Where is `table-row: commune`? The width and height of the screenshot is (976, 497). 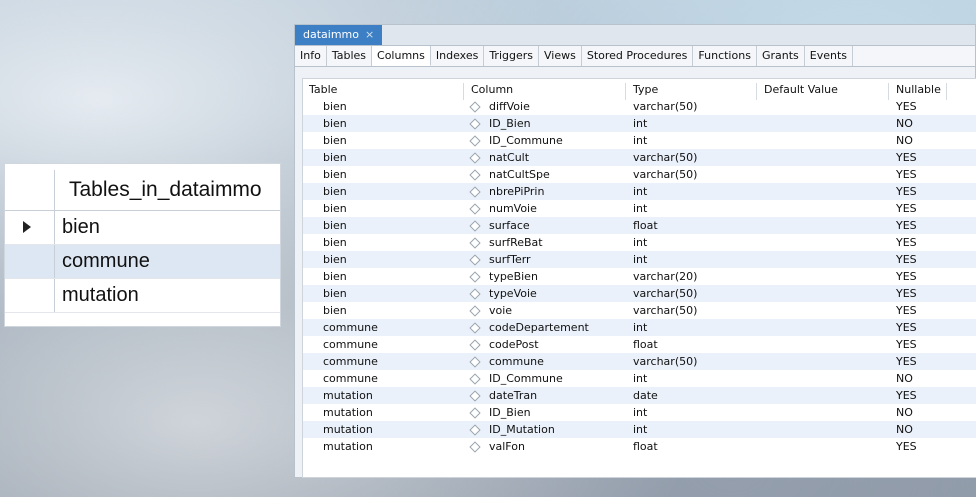
table-row: commune is located at coordinates (142, 262).